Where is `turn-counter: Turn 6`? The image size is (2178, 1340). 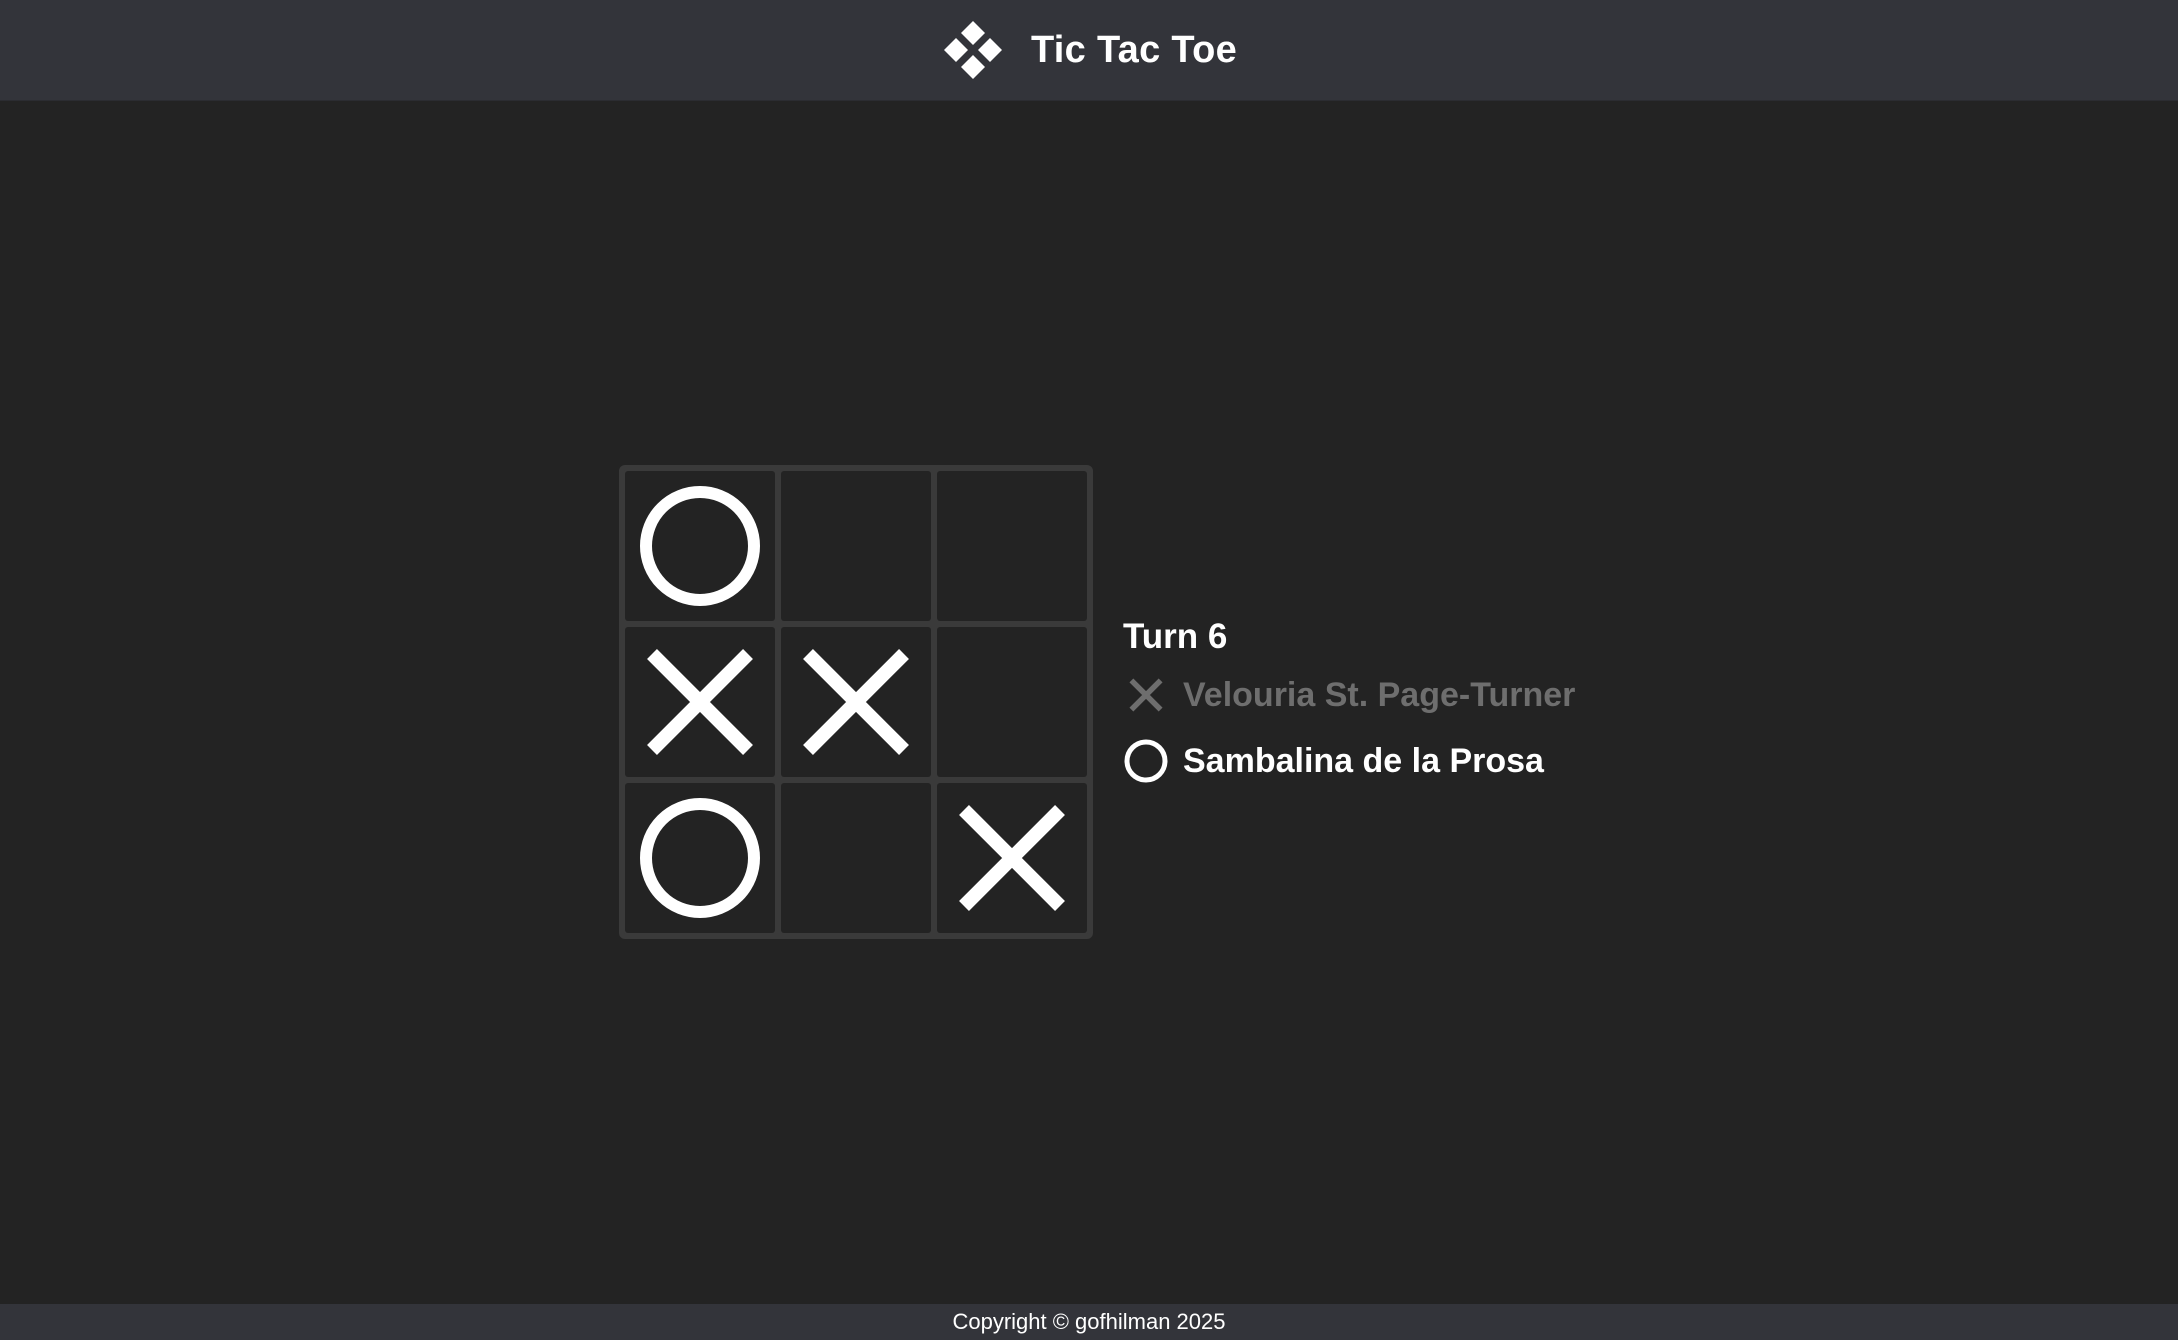
turn-counter: Turn 6 is located at coordinates (1175, 636).